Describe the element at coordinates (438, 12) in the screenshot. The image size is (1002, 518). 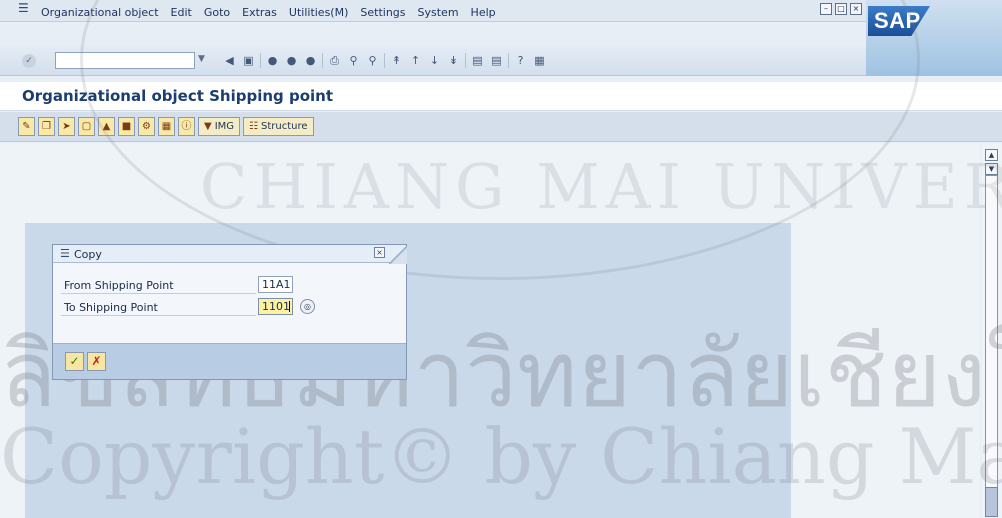
I see `menu-system: System` at that location.